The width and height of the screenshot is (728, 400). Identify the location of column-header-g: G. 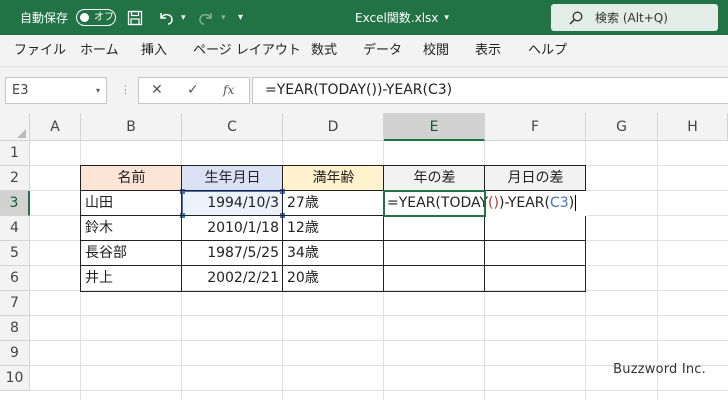
(622, 127).